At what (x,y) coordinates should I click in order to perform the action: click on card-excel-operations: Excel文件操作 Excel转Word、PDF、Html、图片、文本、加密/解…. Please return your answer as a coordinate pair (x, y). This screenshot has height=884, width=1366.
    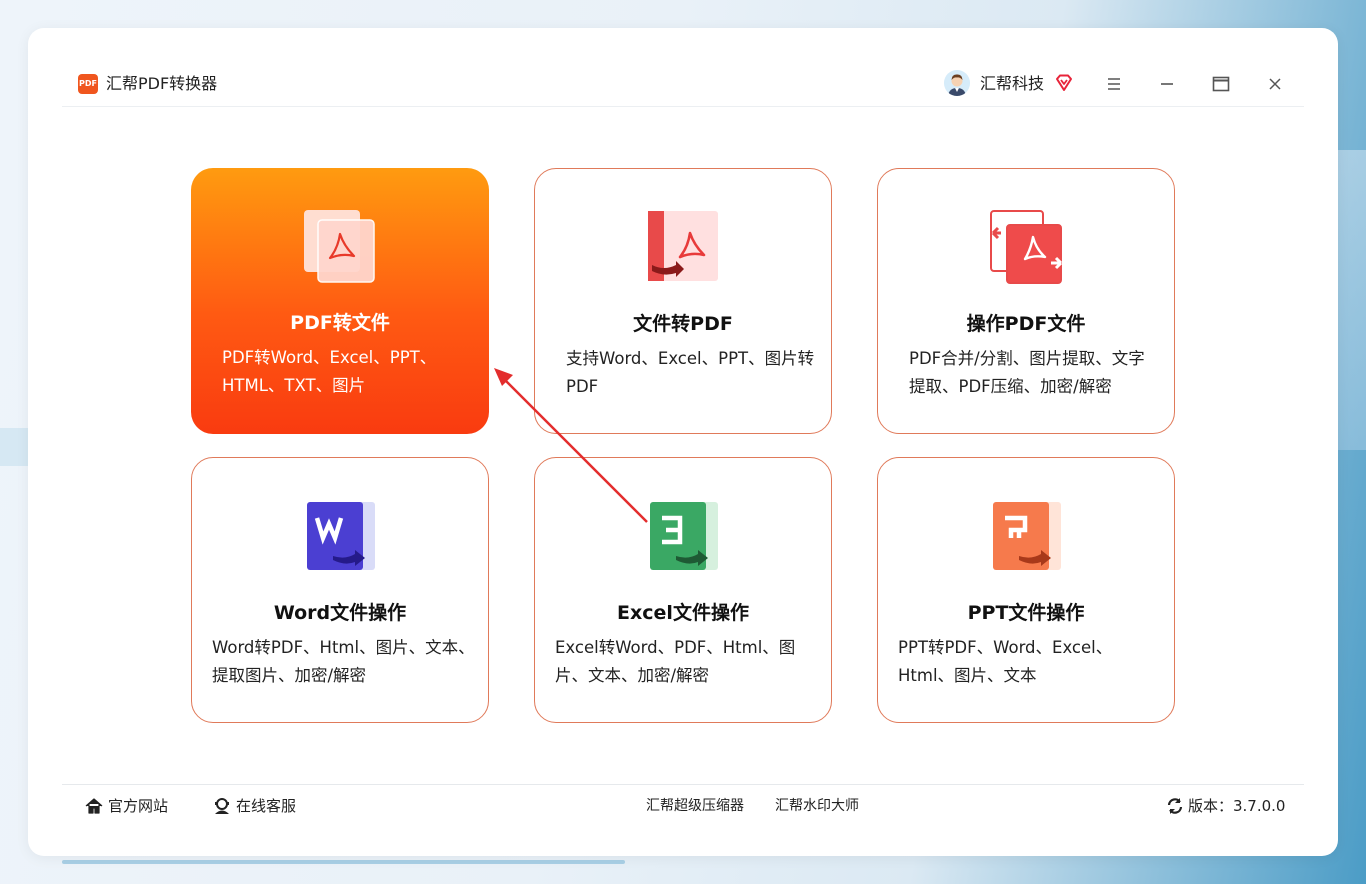
    Looking at the image, I should click on (683, 590).